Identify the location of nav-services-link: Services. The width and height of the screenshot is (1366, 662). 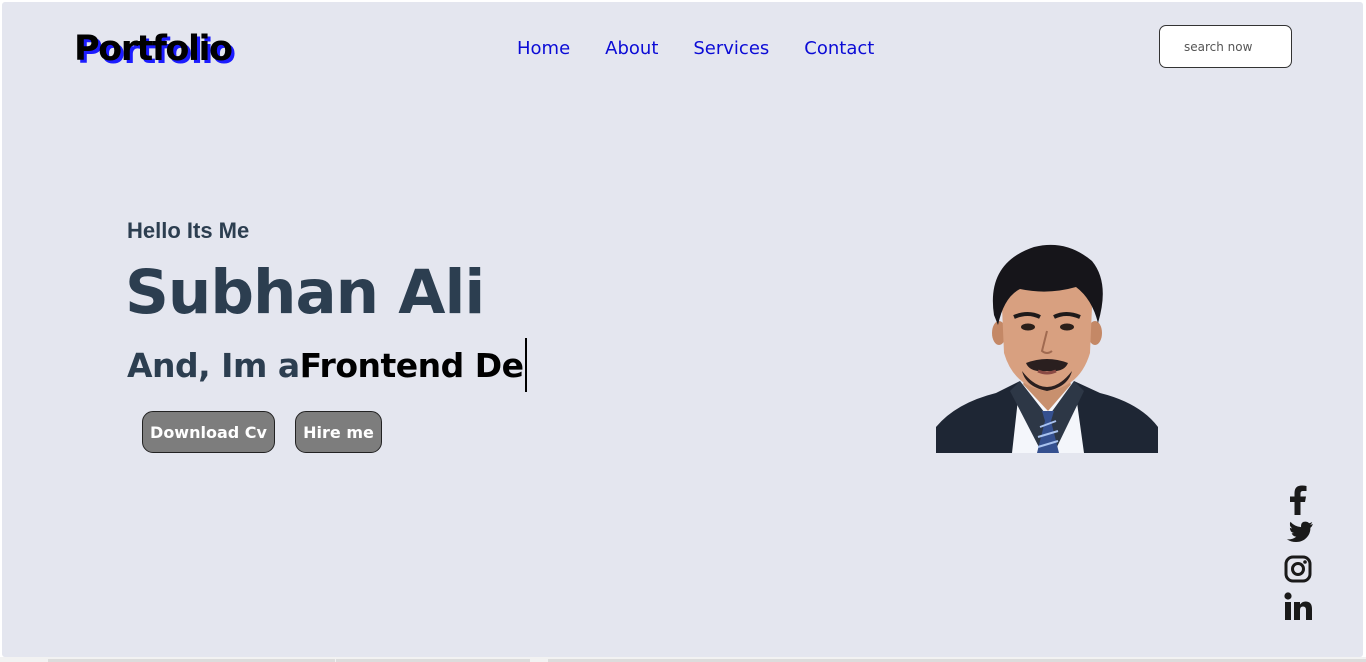
(731, 48).